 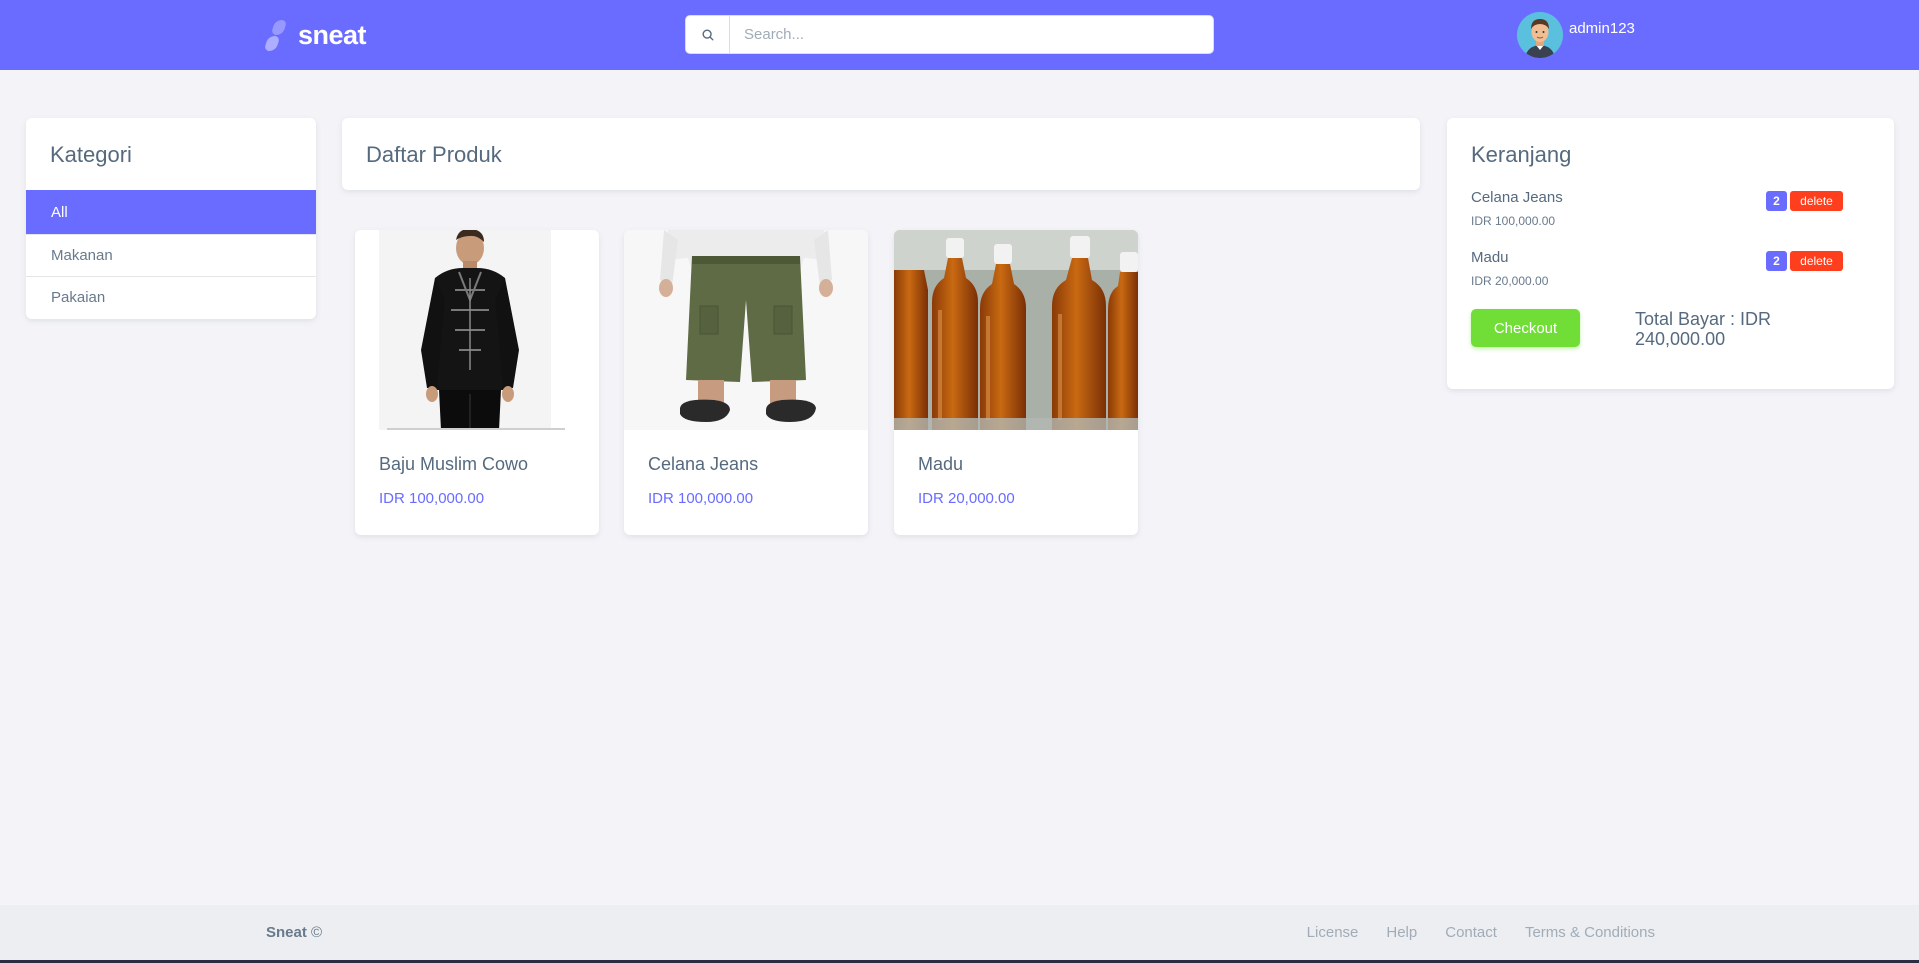 I want to click on total-bayar: Total Bayar : IDR 240,000.00, so click(x=1703, y=329).